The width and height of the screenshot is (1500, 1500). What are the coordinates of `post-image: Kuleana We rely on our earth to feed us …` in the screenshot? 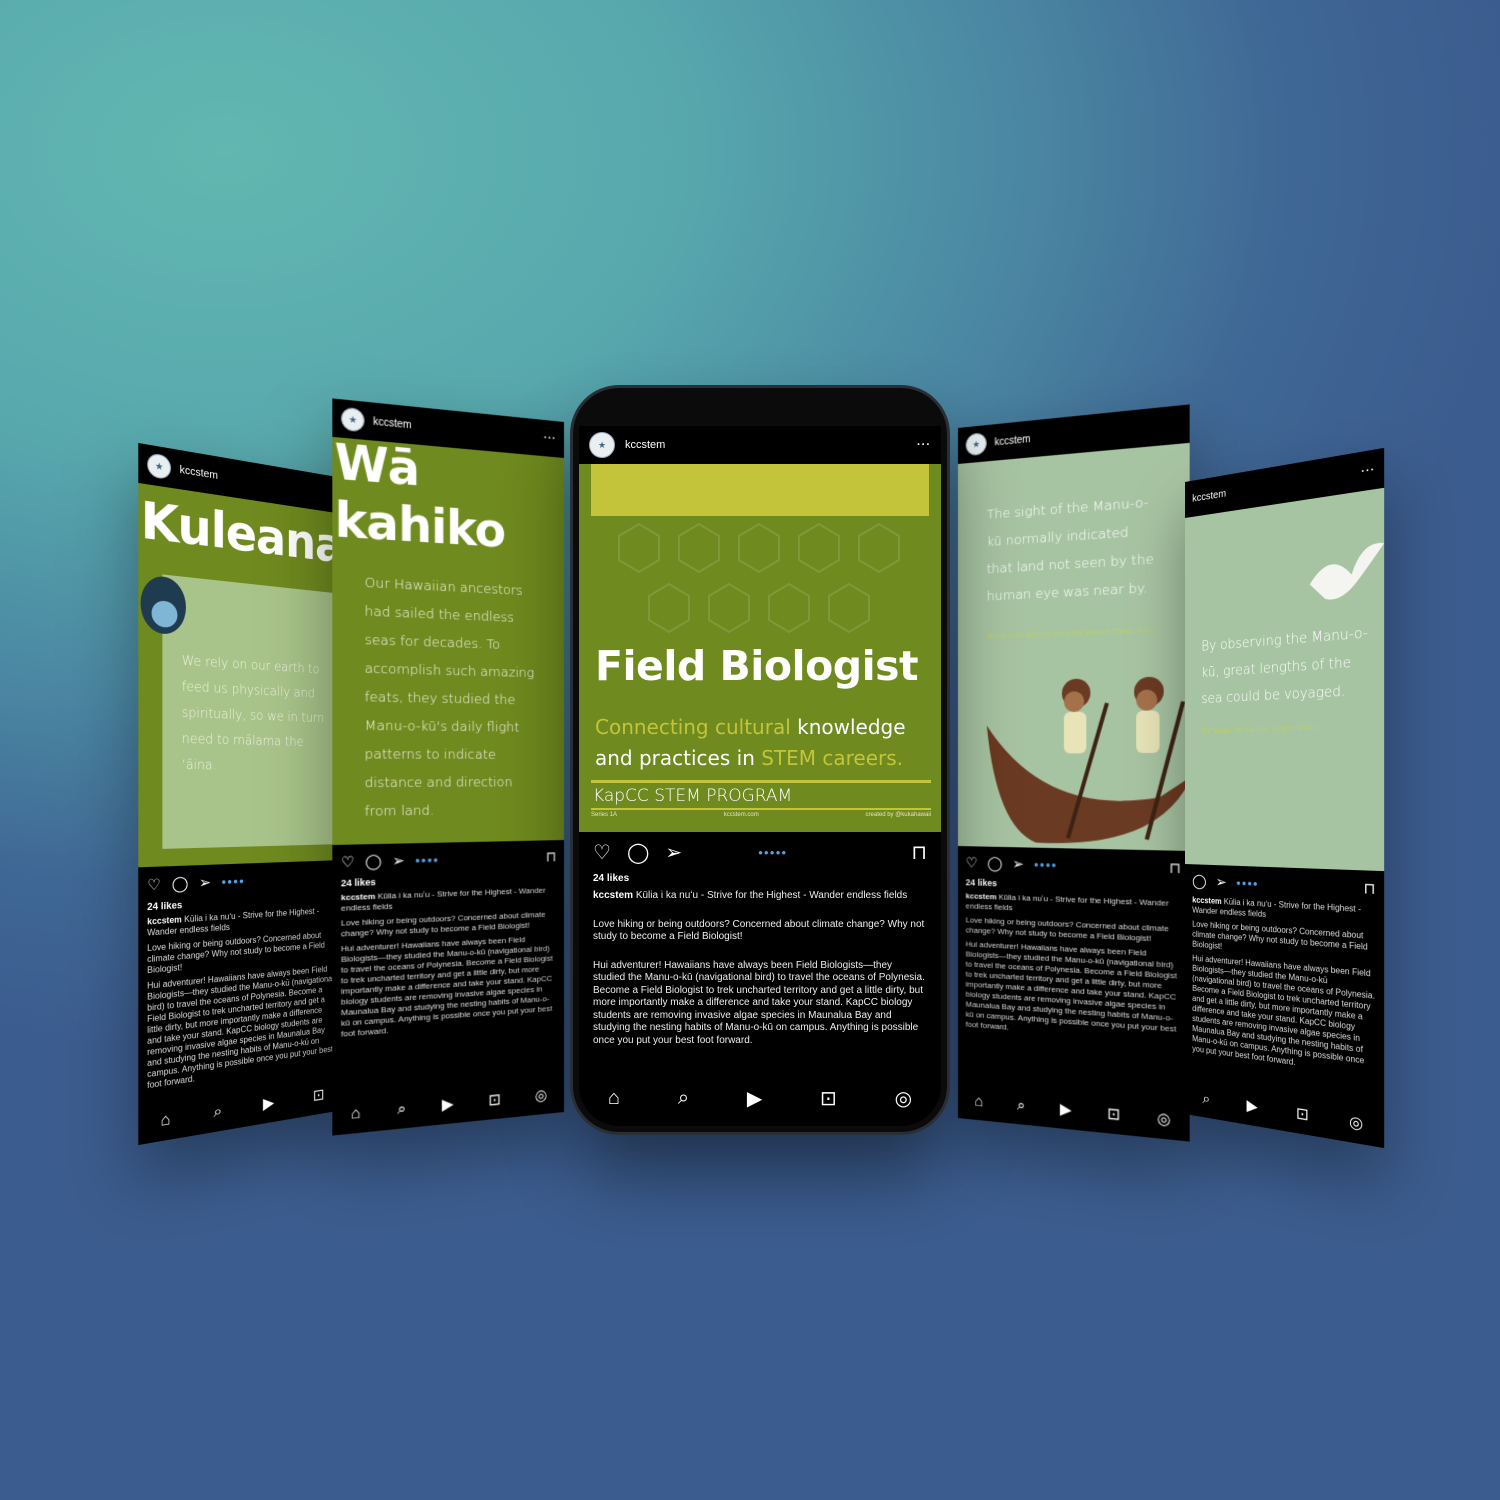 It's located at (240, 675).